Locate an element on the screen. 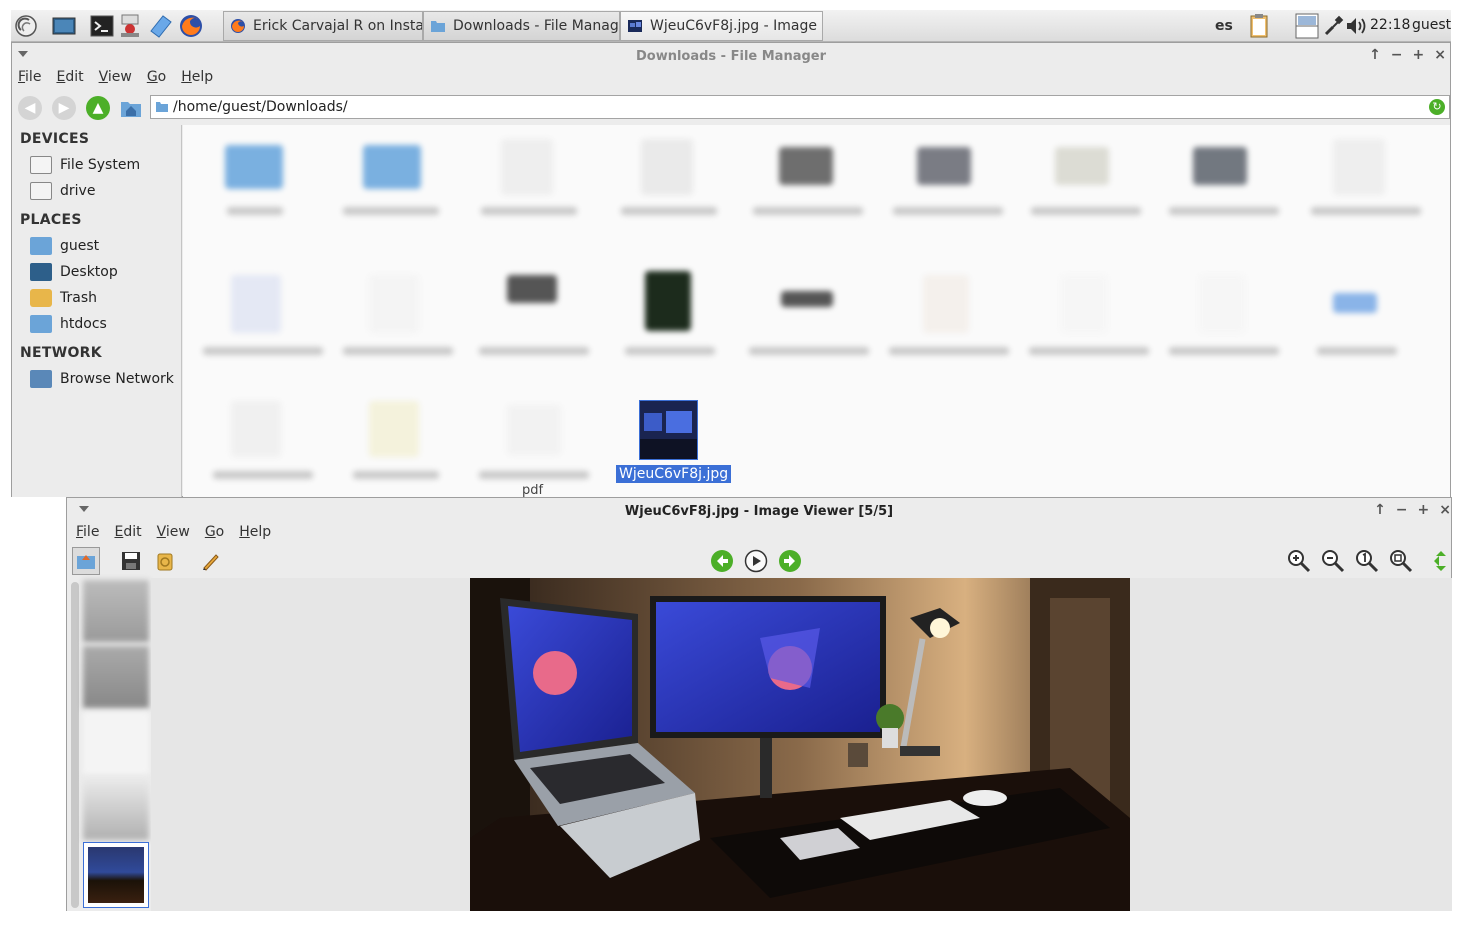 This screenshot has width=1470, height=930. editor-icon is located at coordinates (161, 26).